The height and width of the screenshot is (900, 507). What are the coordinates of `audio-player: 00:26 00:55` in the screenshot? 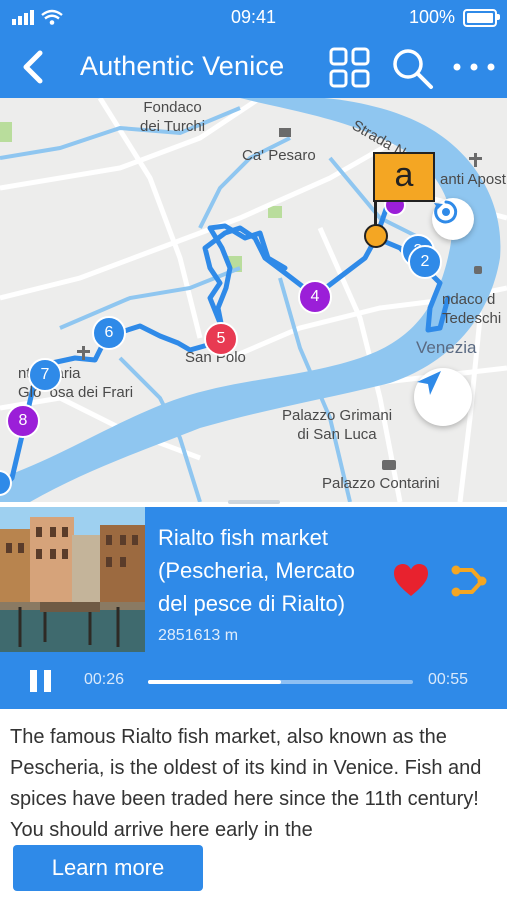 It's located at (253, 681).